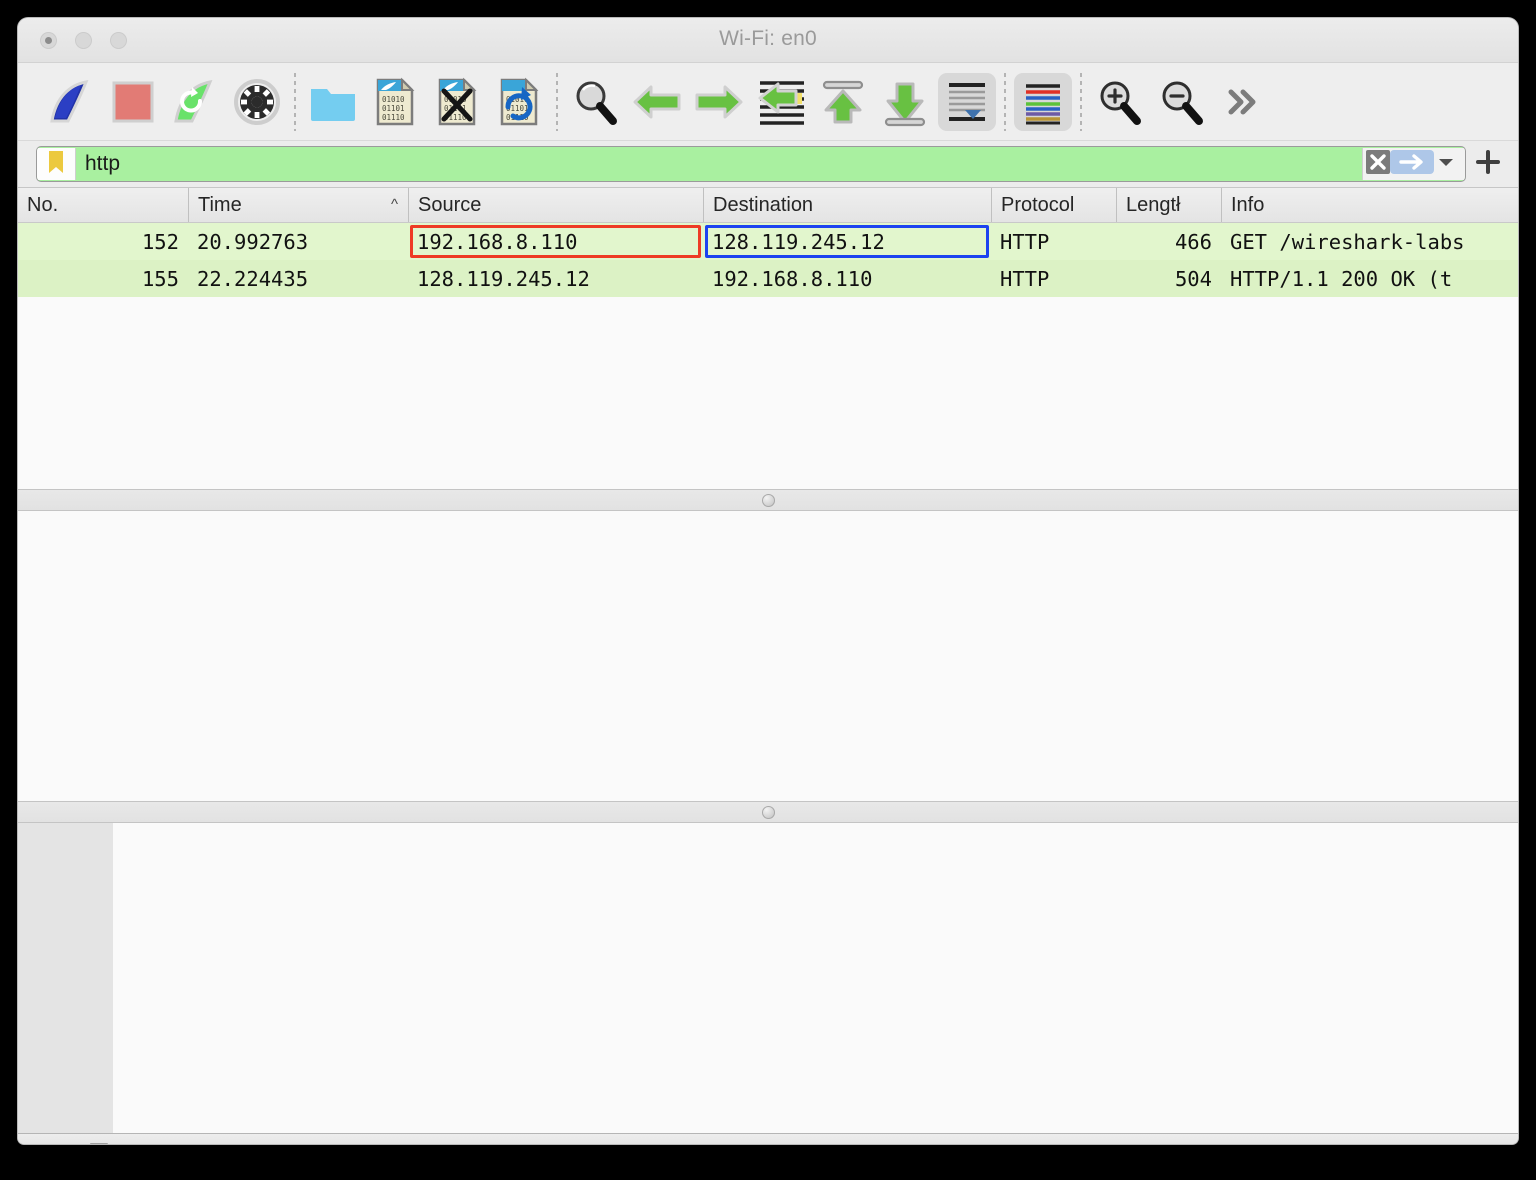 The height and width of the screenshot is (1180, 1536). Describe the element at coordinates (393, 108) in the screenshot. I see `svg-text: 01101` at that location.